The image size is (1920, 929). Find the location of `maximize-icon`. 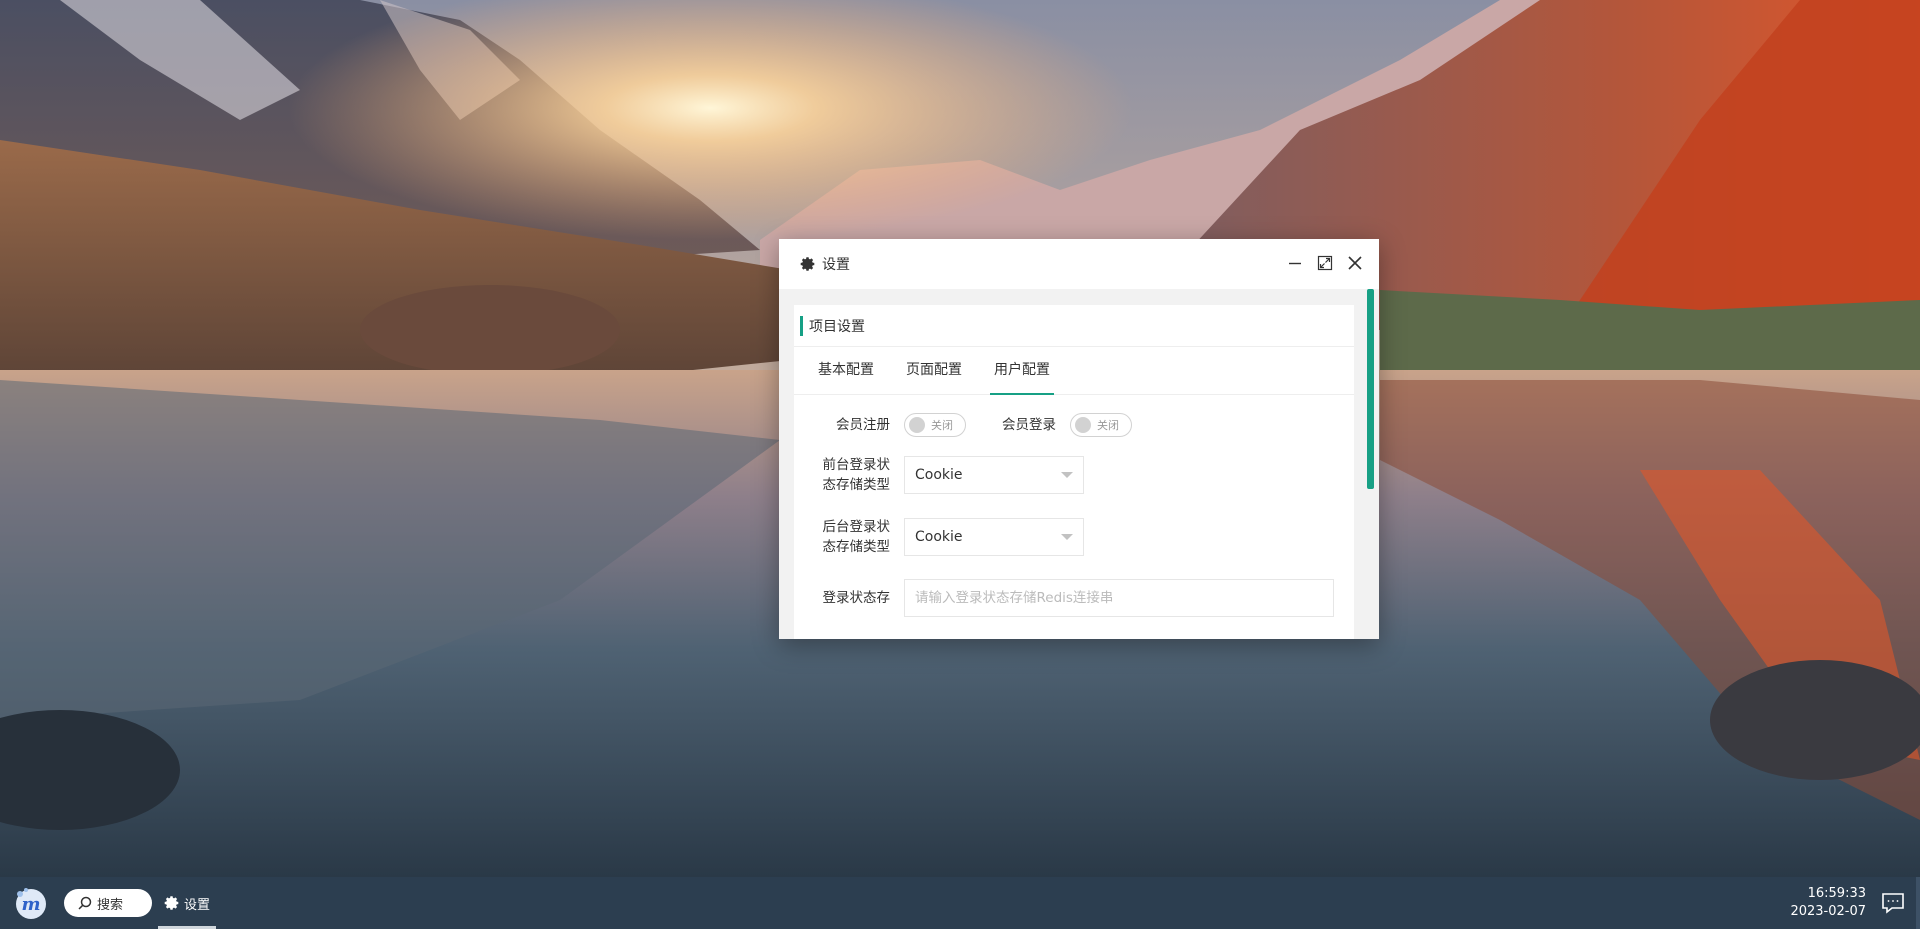

maximize-icon is located at coordinates (1325, 263).